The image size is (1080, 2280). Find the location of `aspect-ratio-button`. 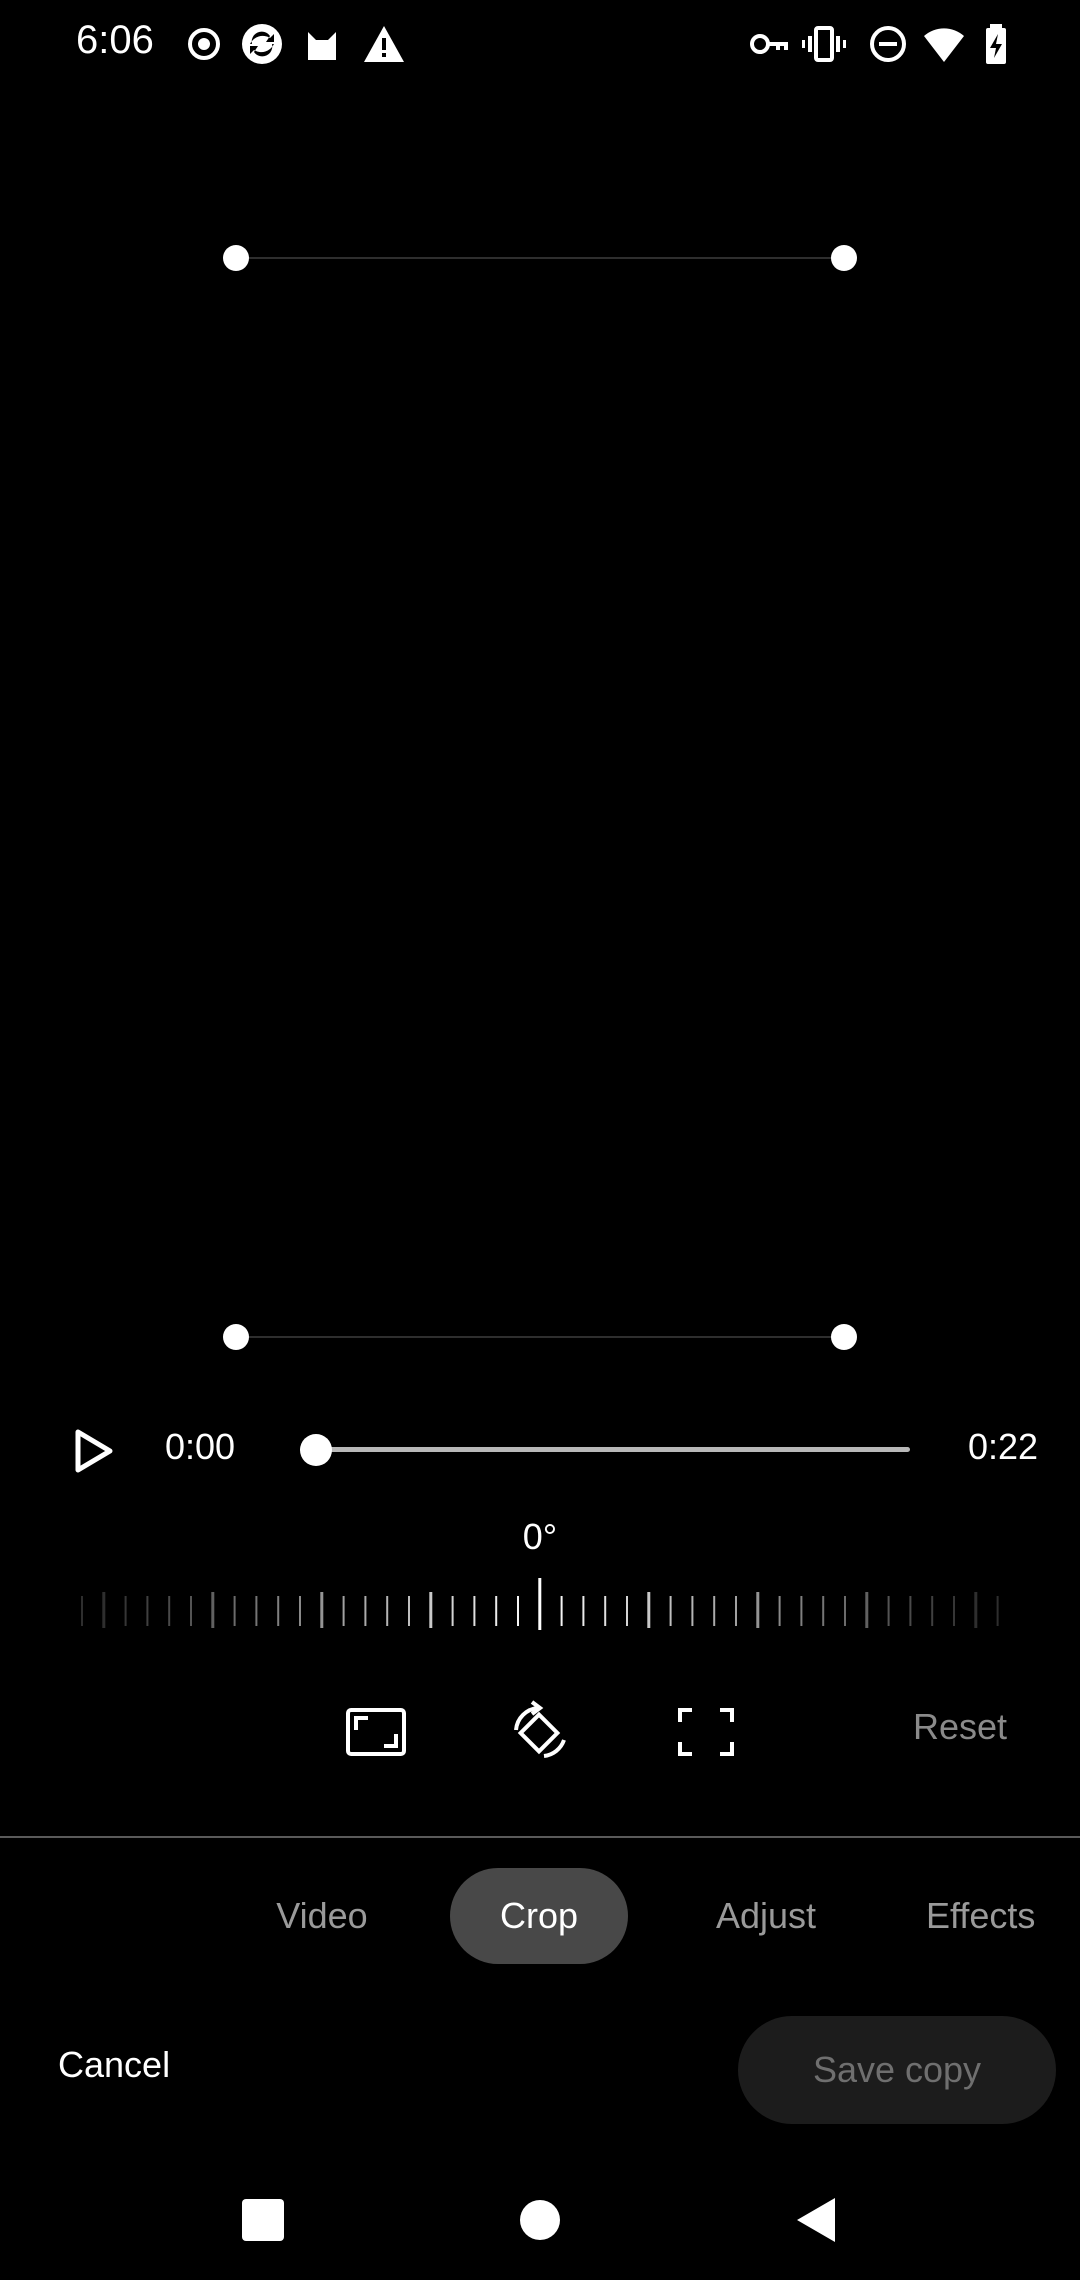

aspect-ratio-button is located at coordinates (376, 1732).